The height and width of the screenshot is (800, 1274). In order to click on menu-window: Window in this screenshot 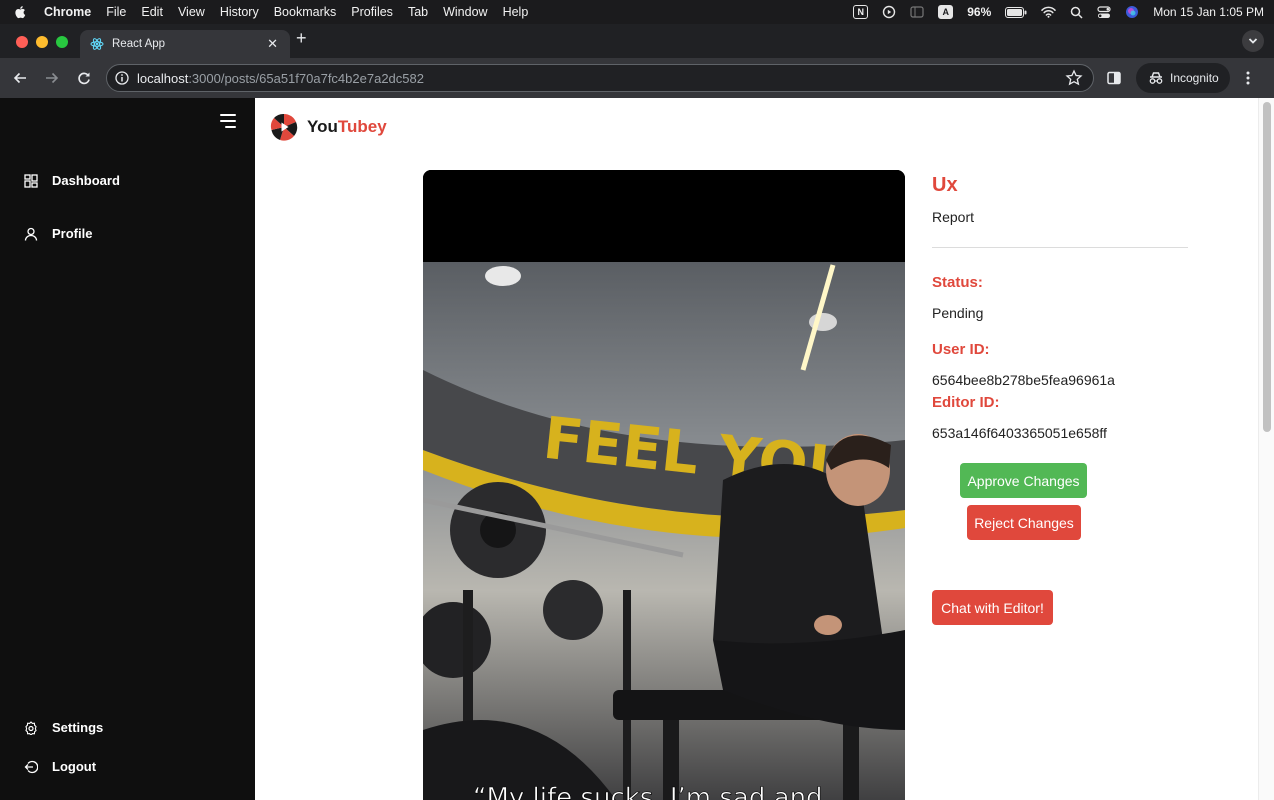, I will do `click(465, 12)`.